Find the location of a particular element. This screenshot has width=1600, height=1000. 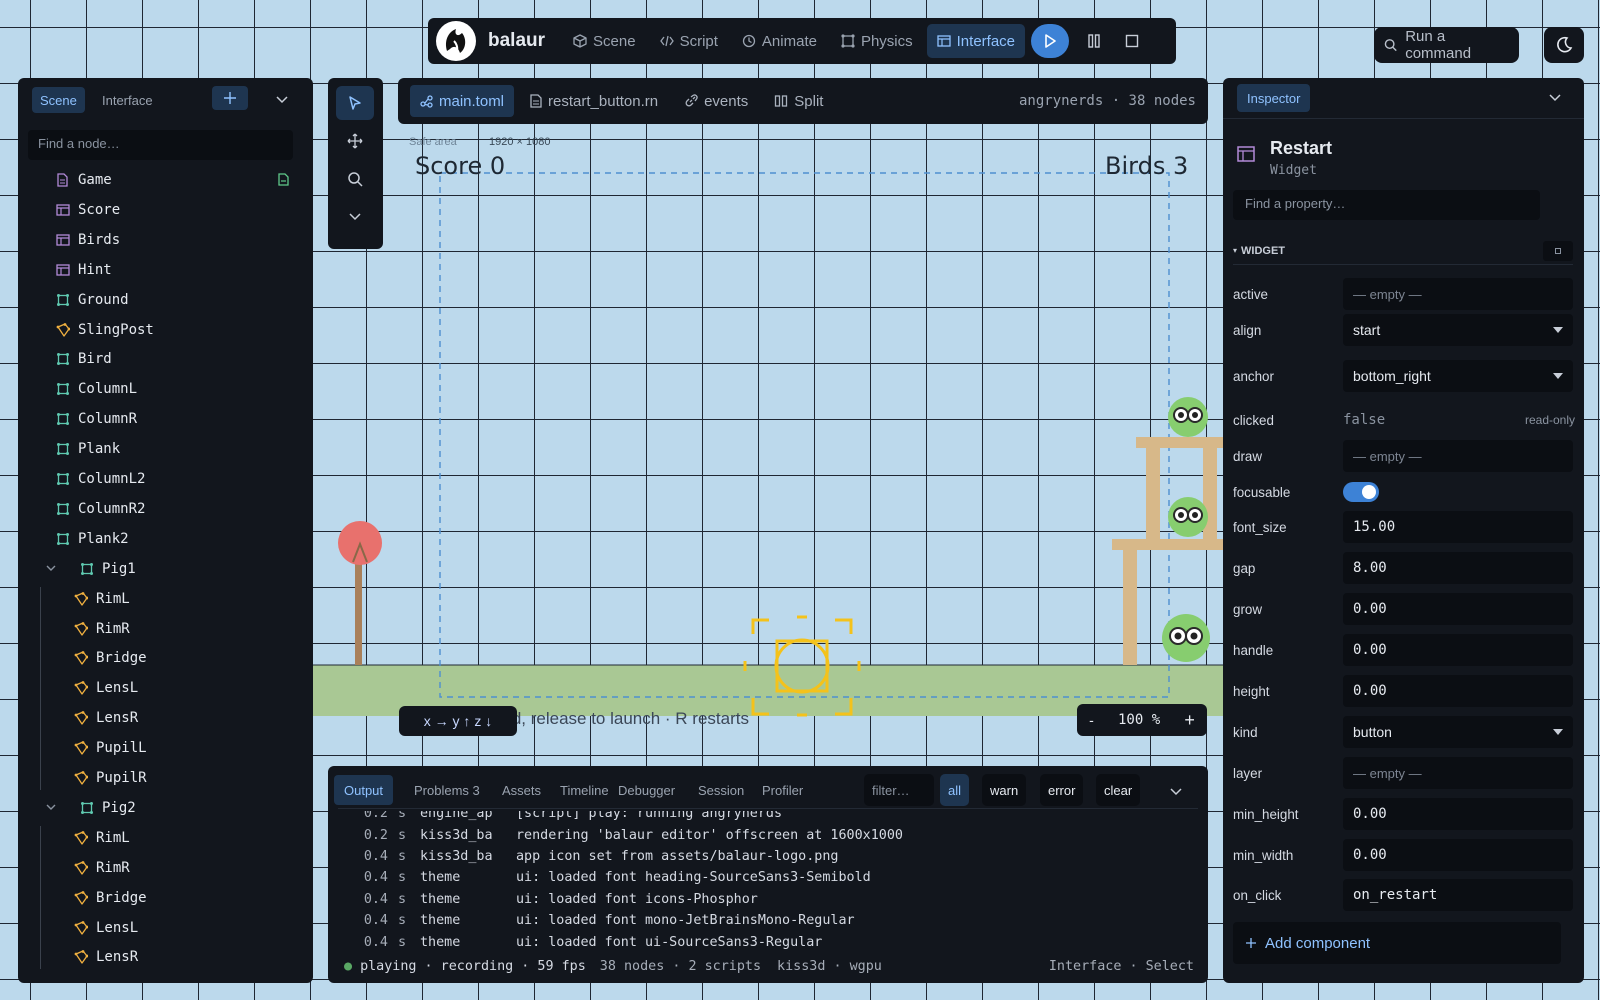

tree-node: ColumnR is located at coordinates (96, 419).